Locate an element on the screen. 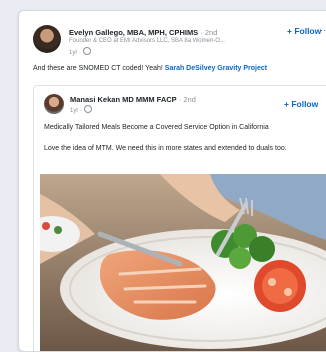  follow-button: + Follow is located at coordinates (304, 31).